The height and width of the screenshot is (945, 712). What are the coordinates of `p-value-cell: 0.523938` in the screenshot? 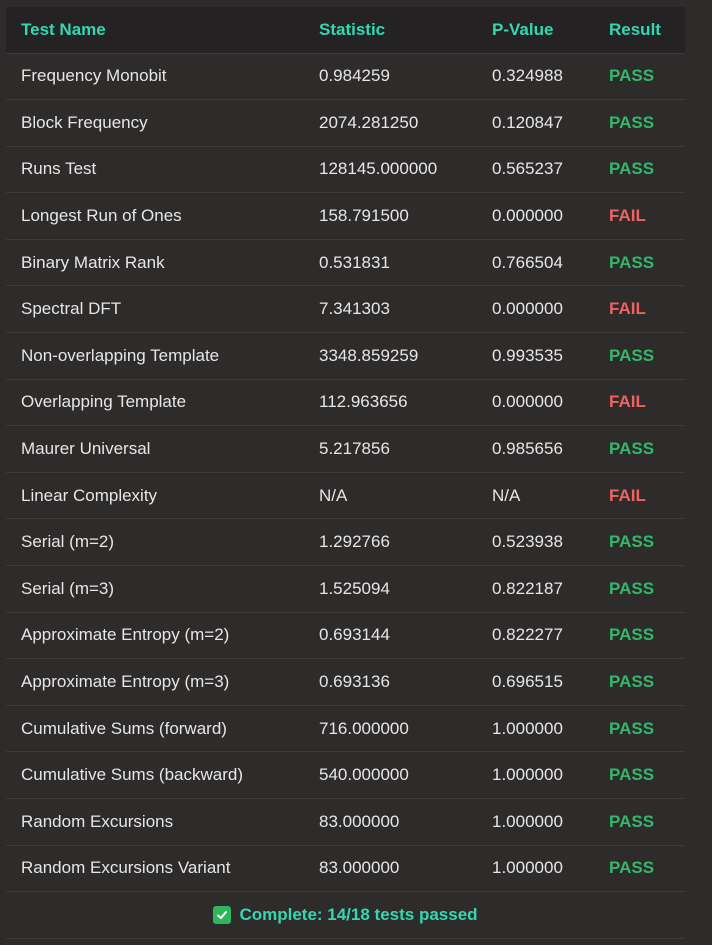 It's located at (527, 542).